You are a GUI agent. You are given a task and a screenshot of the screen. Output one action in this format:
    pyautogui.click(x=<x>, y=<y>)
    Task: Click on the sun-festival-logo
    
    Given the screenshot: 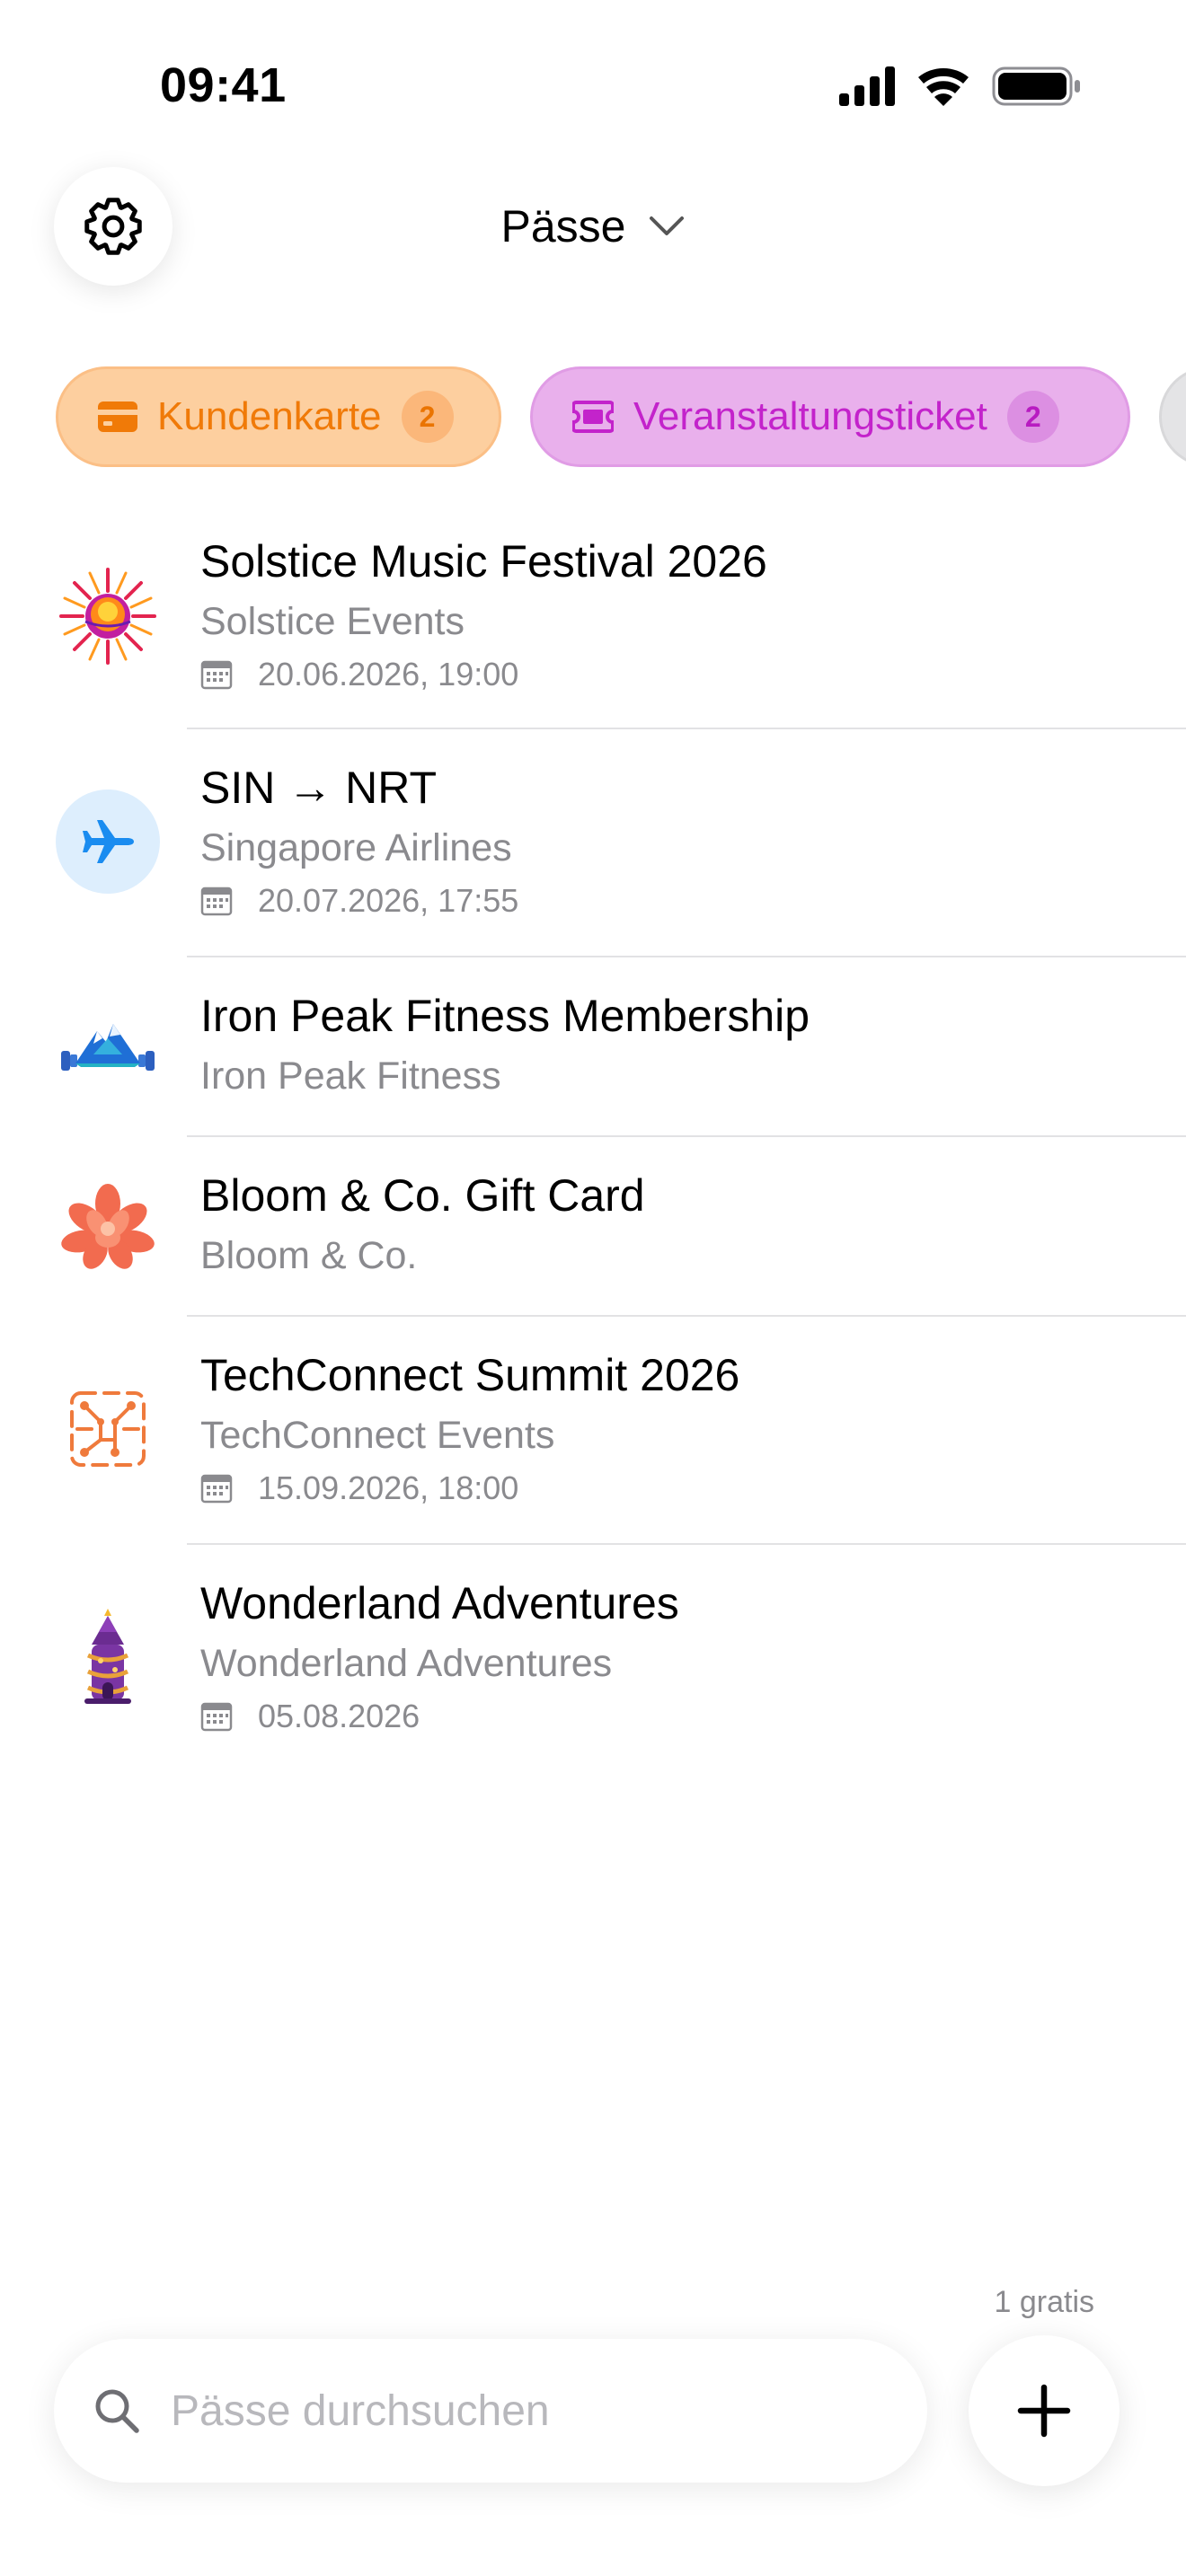 What is the action you would take?
    pyautogui.click(x=108, y=616)
    